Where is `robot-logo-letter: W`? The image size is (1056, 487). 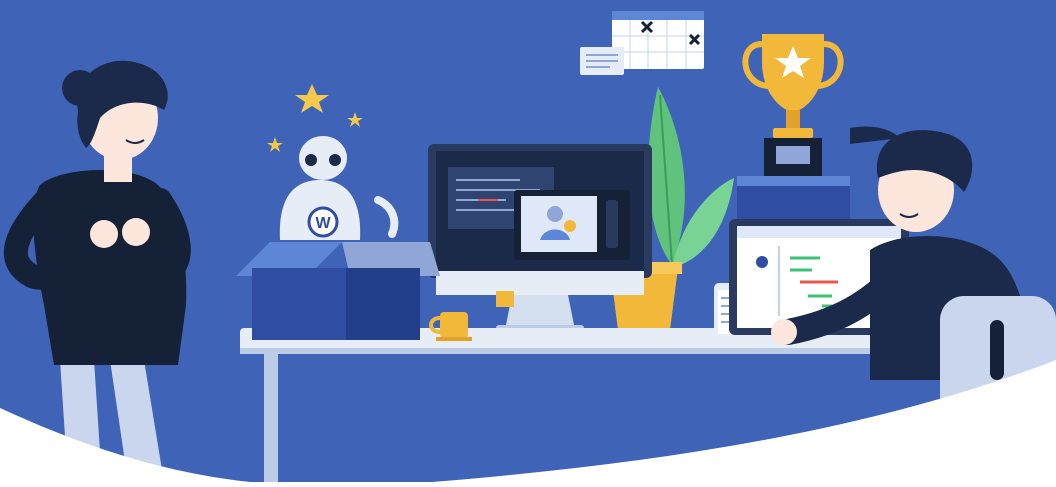
robot-logo-letter: W is located at coordinates (323, 223).